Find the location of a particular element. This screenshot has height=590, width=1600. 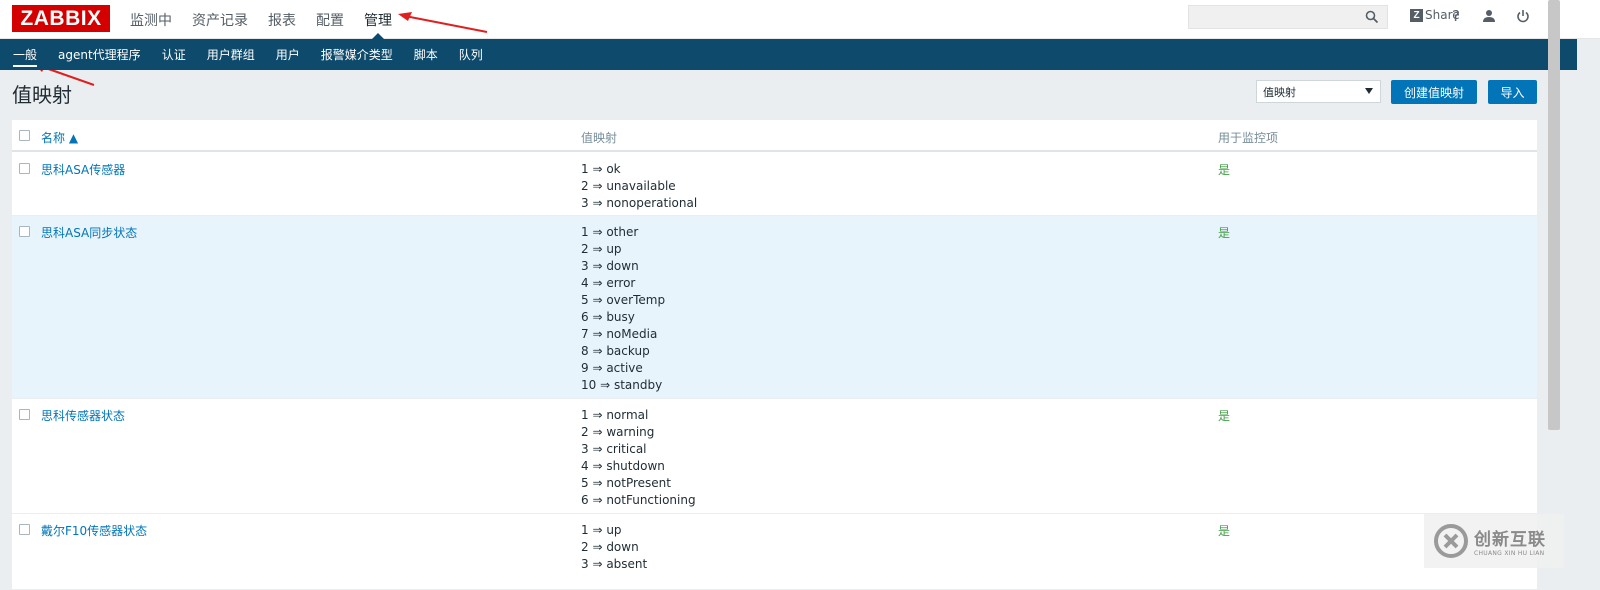

column-header-mappings: 值映射 is located at coordinates (599, 138).